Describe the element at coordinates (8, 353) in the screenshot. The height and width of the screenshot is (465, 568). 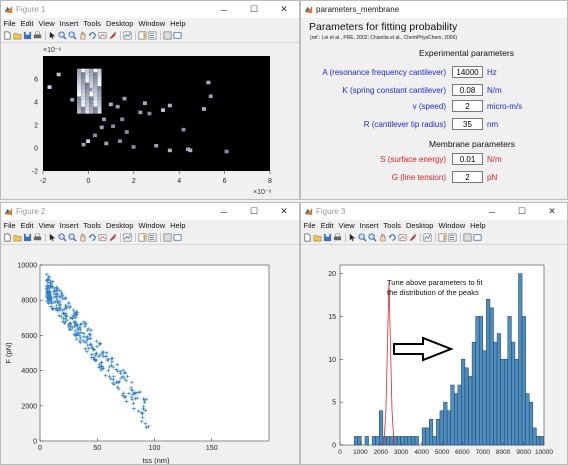
I see `y-axis-label: F (pN)` at that location.